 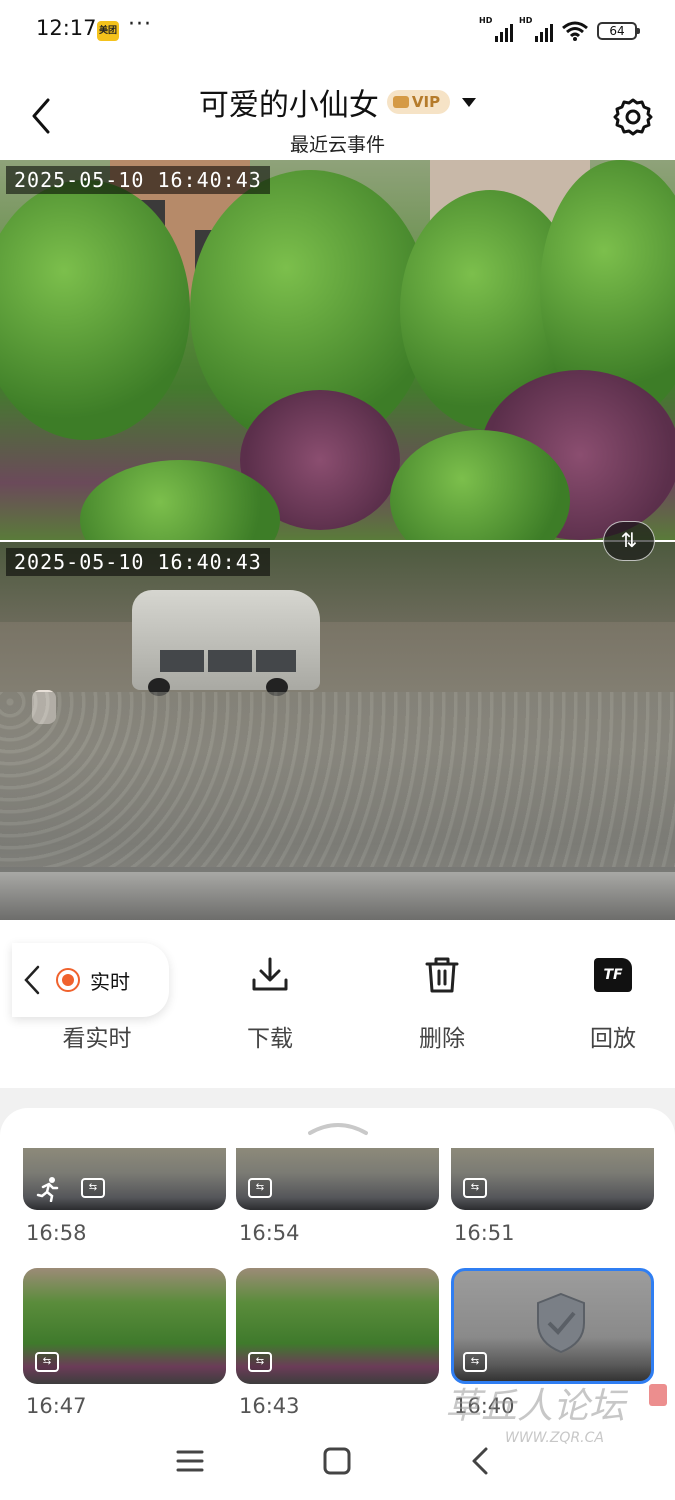 I want to click on meituan-app-icon: 美团, so click(x=108, y=31).